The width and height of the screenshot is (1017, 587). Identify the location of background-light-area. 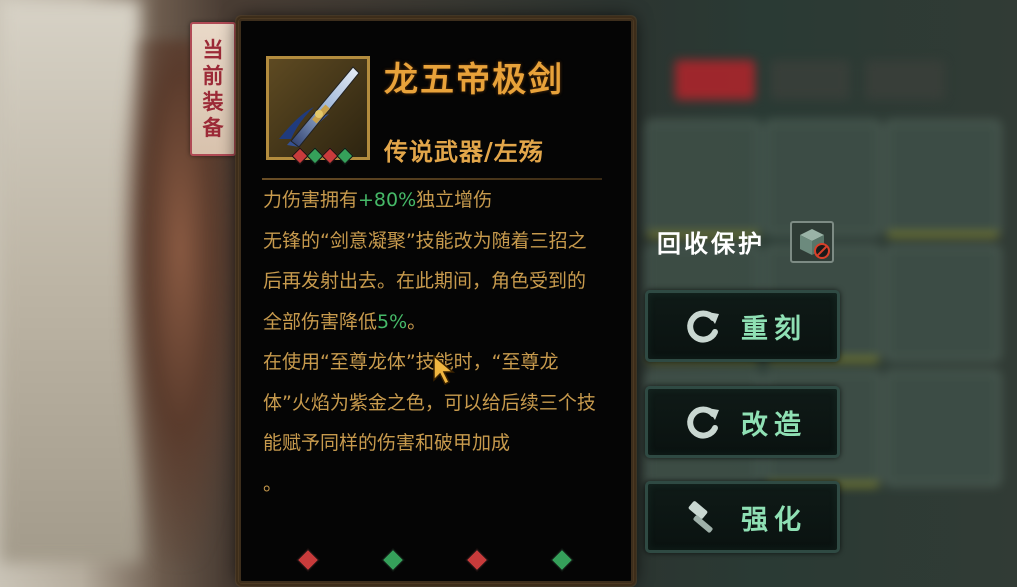
(70, 281).